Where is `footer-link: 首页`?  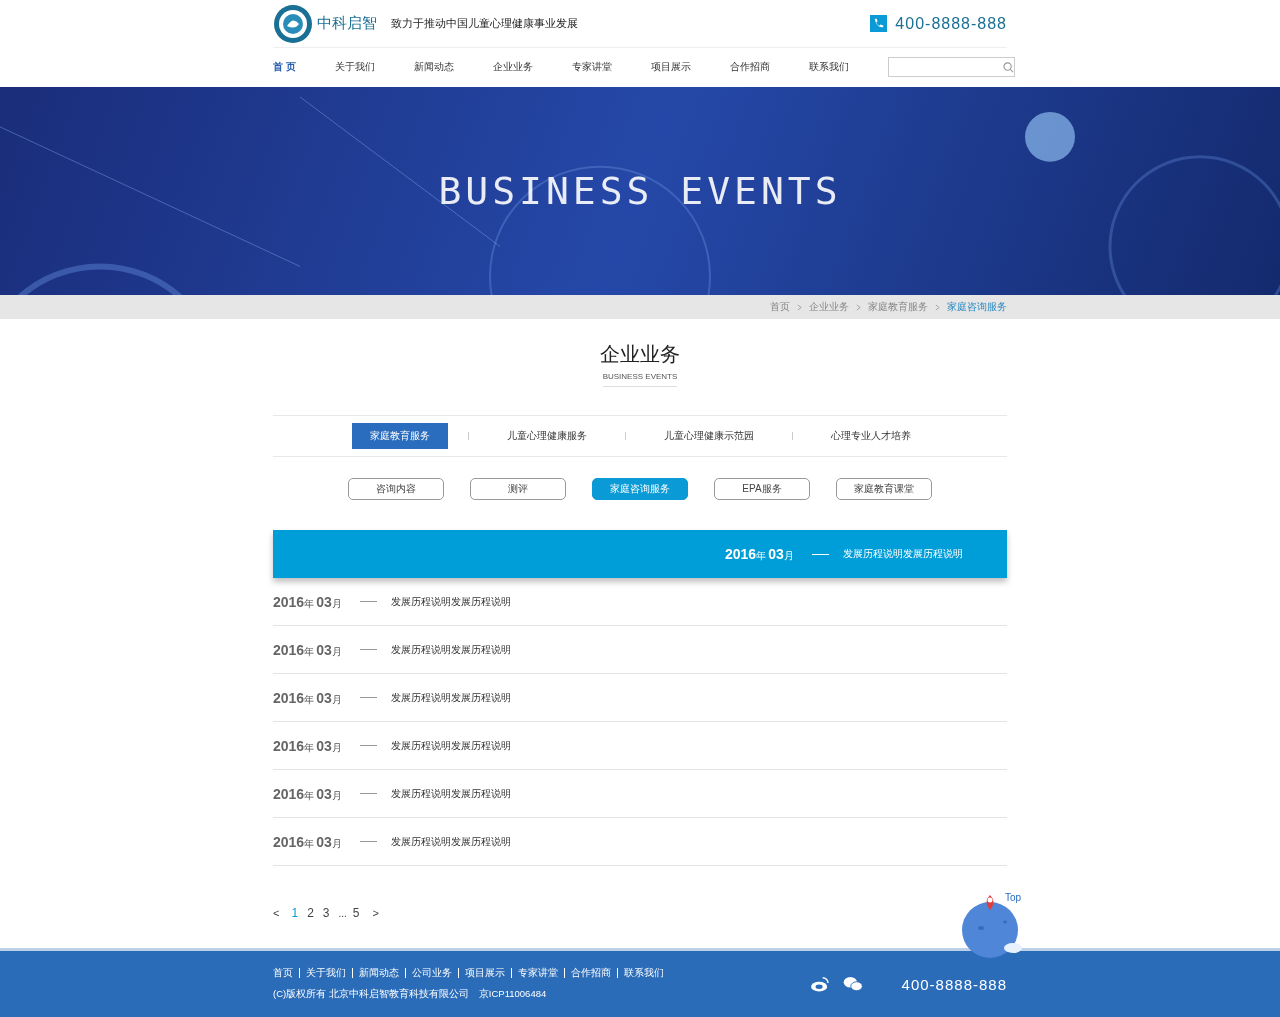
footer-link: 首页 is located at coordinates (286, 972).